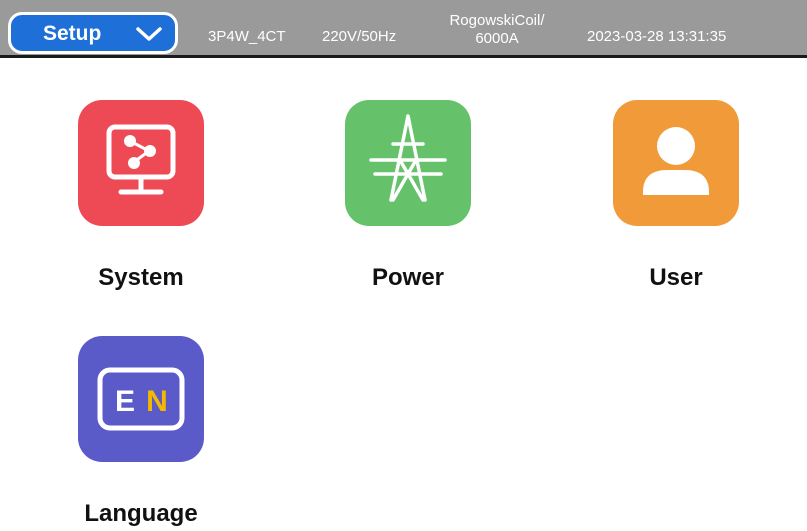 This screenshot has height=531, width=807. I want to click on user-icon, so click(676, 161).